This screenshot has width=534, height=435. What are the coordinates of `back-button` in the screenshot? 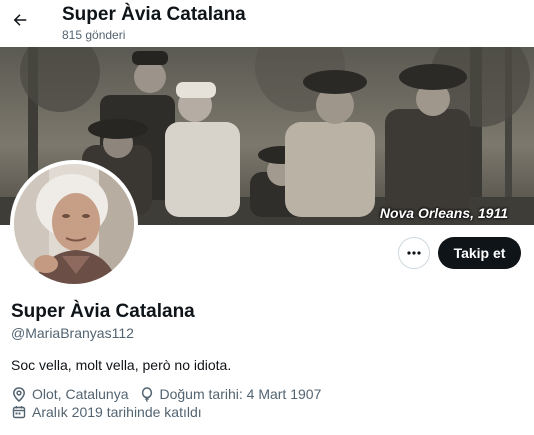 It's located at (20, 20).